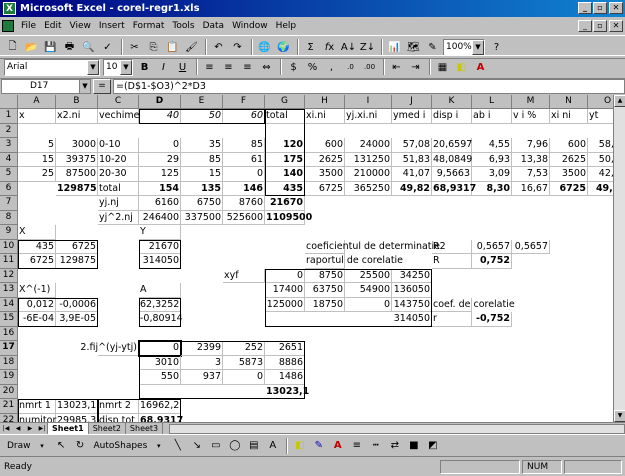  Describe the element at coordinates (77, 102) in the screenshot. I see `column-header-b: B` at that location.